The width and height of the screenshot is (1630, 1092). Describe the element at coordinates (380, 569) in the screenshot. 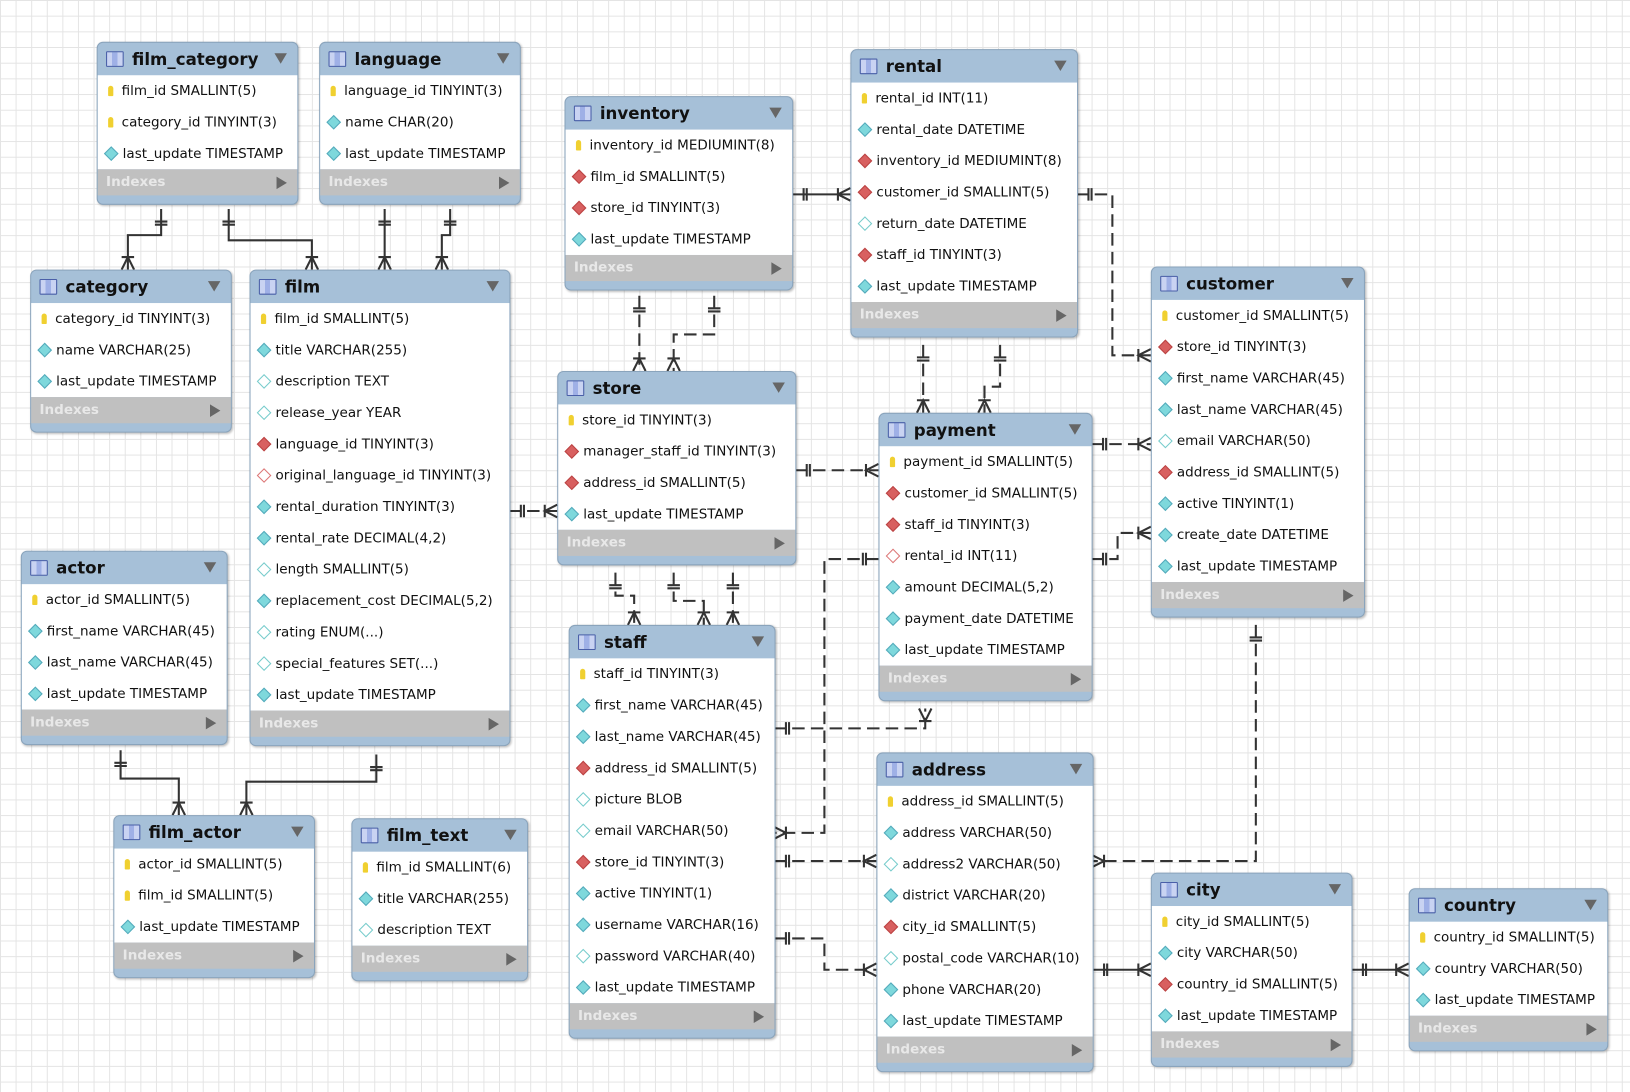

I see `column-row: length SMALLINT(5)` at that location.